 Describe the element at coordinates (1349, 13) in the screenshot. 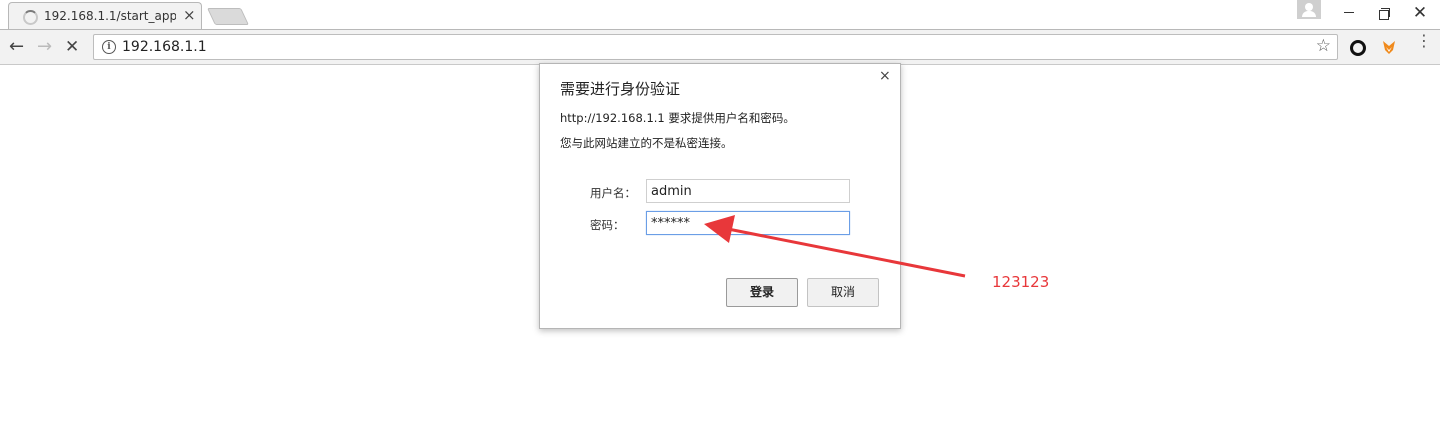

I see `minimize-button` at that location.